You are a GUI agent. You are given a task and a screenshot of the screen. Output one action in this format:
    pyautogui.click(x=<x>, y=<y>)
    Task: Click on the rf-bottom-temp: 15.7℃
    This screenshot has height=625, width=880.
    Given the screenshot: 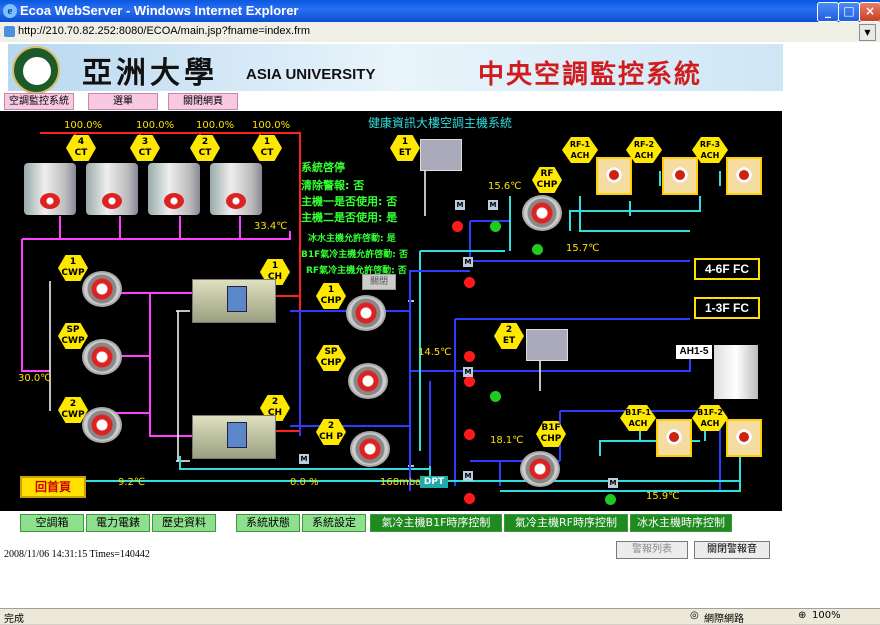 What is the action you would take?
    pyautogui.click(x=583, y=248)
    